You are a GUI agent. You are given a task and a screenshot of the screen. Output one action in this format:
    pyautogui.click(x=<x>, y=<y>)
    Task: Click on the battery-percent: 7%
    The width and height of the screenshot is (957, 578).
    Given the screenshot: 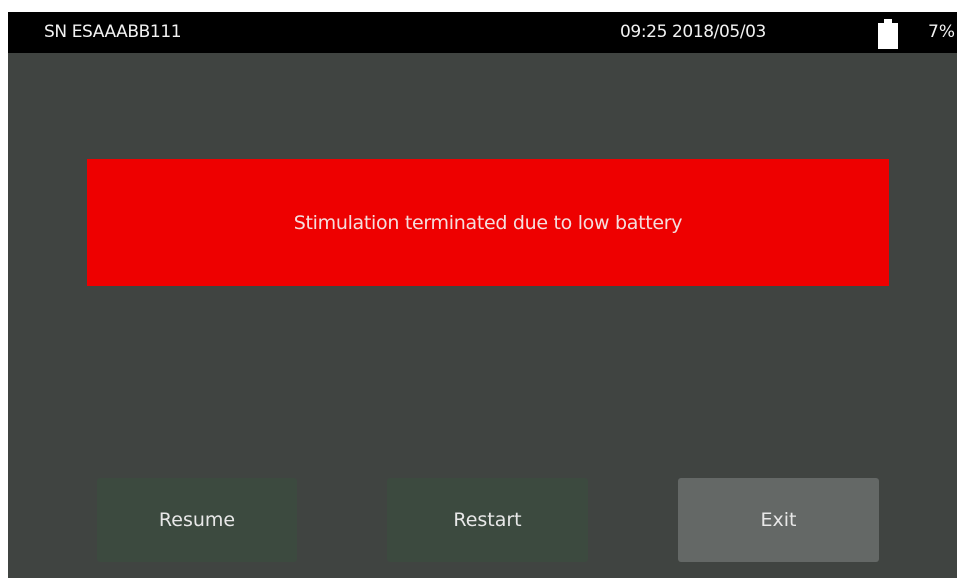 What is the action you would take?
    pyautogui.click(x=941, y=32)
    